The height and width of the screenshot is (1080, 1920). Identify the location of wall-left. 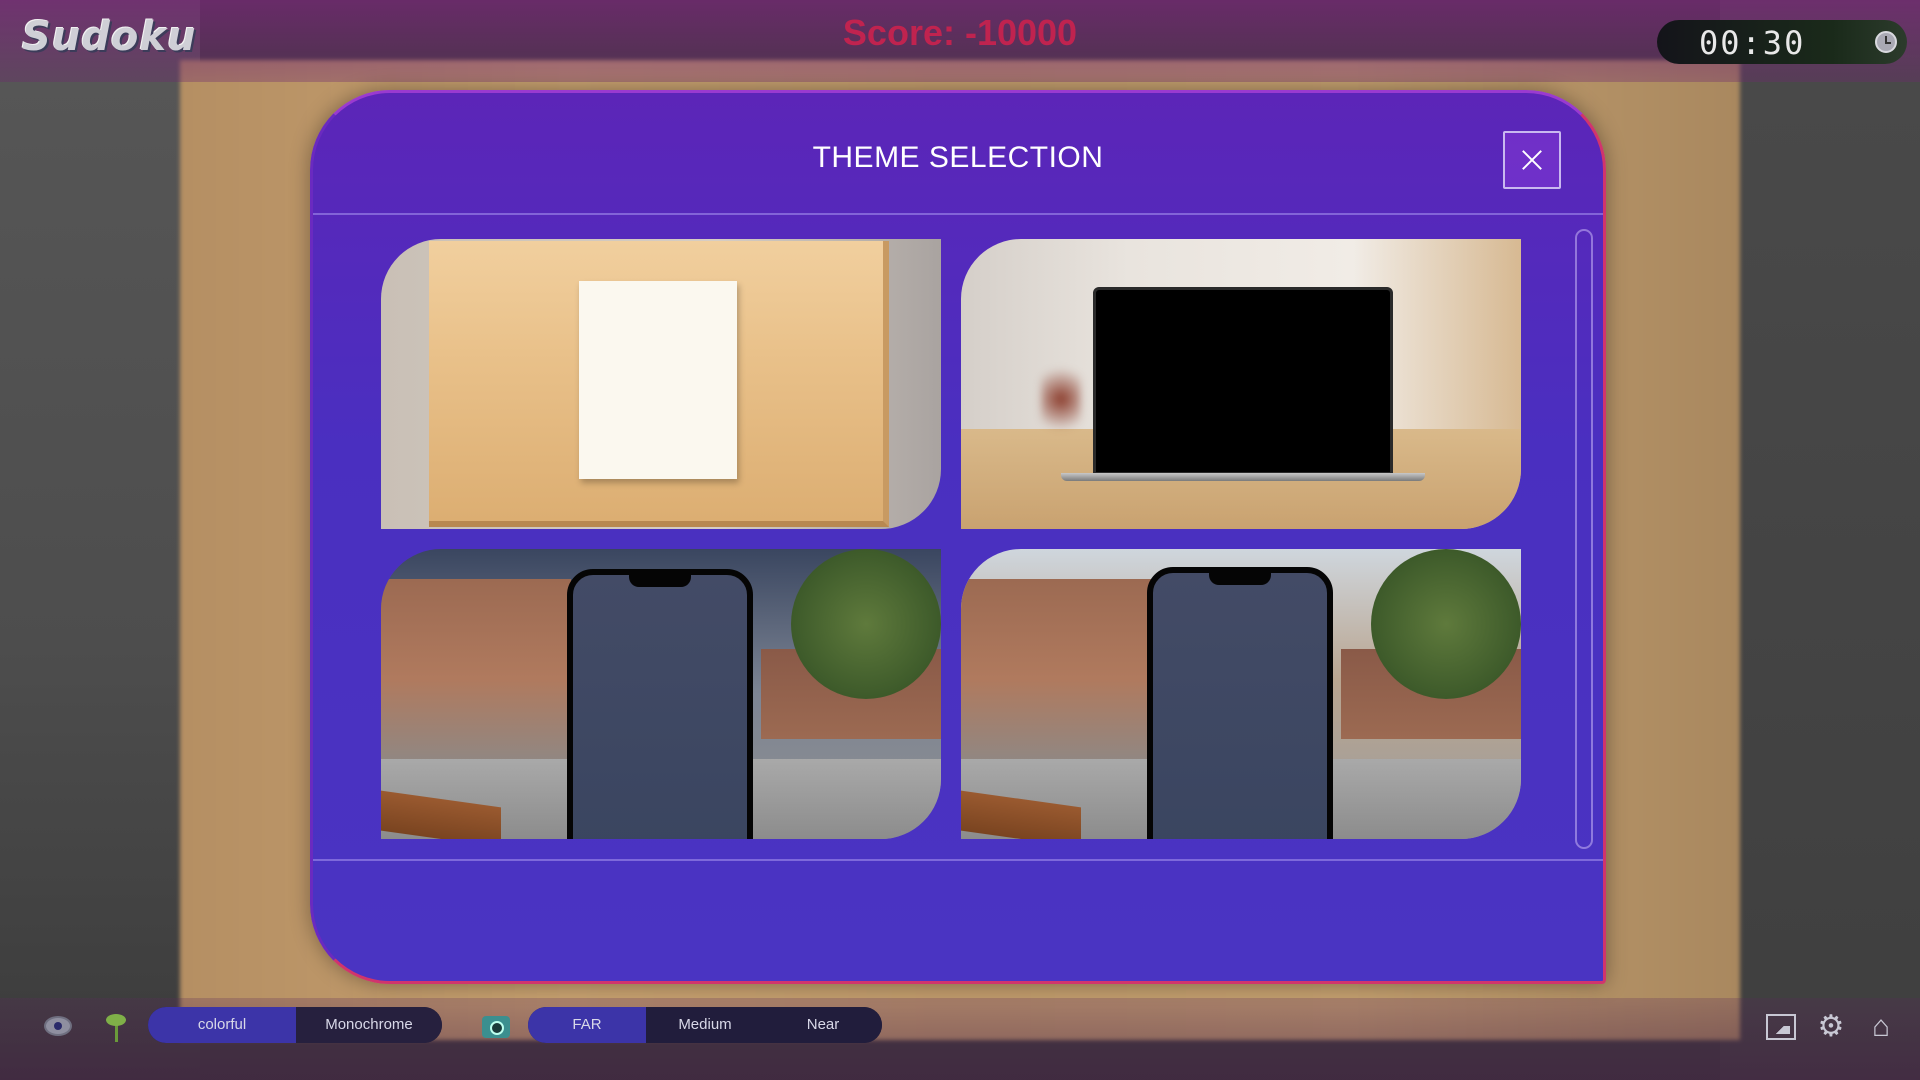
(100, 540).